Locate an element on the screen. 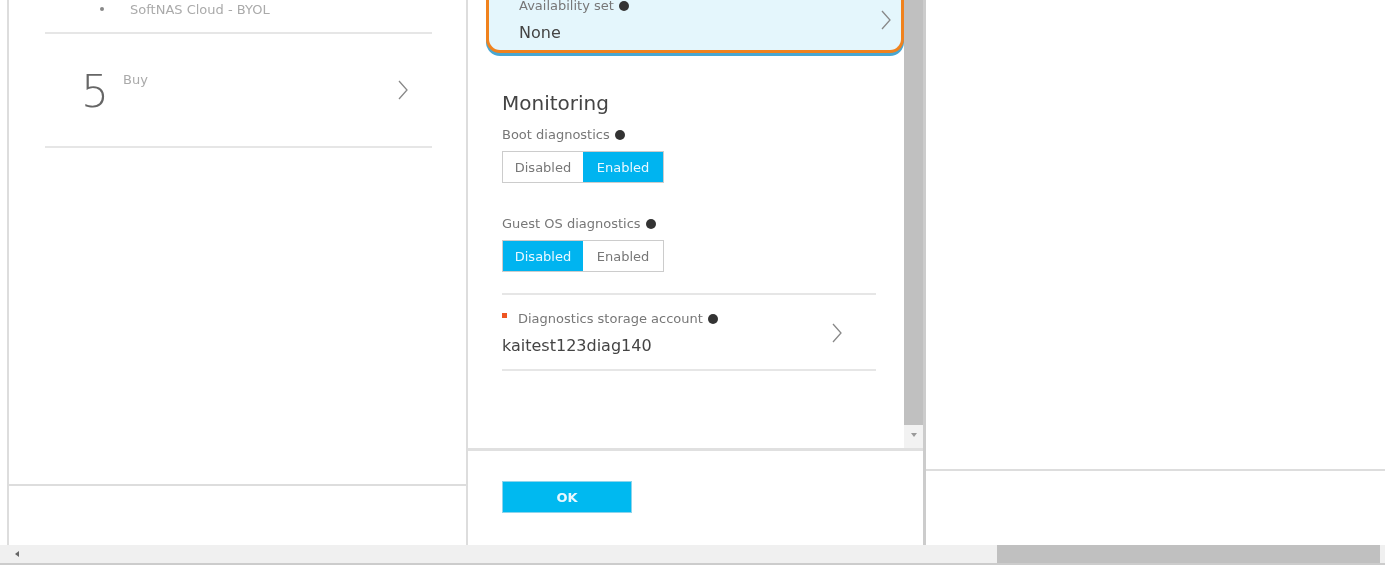 The width and height of the screenshot is (1385, 565). field-value: None is located at coordinates (540, 32).